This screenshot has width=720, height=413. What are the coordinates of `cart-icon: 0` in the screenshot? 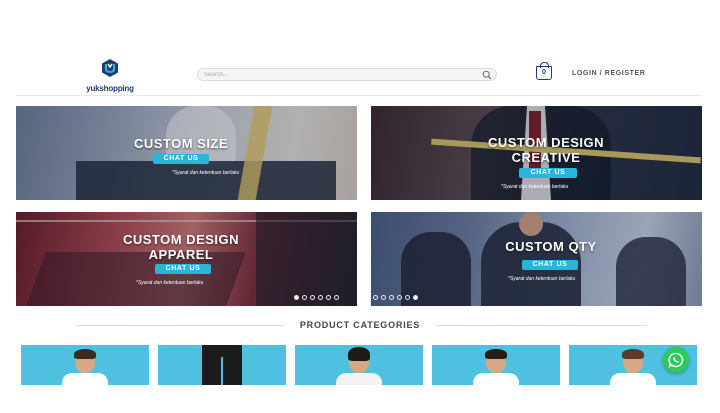 It's located at (544, 71).